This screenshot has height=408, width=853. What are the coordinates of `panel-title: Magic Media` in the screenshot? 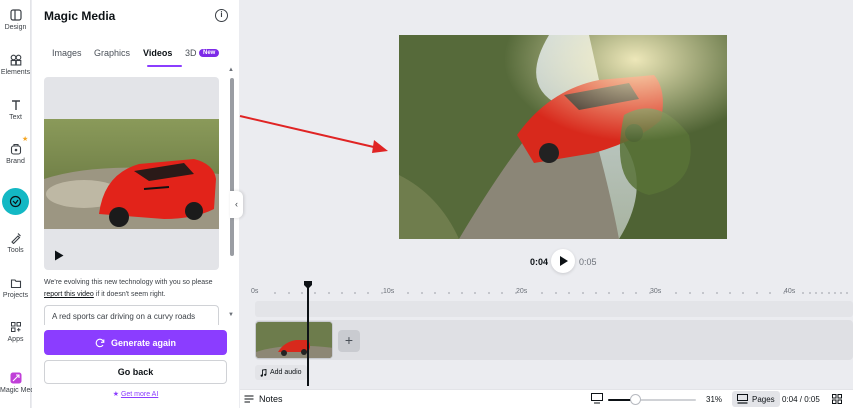 It's located at (80, 16).